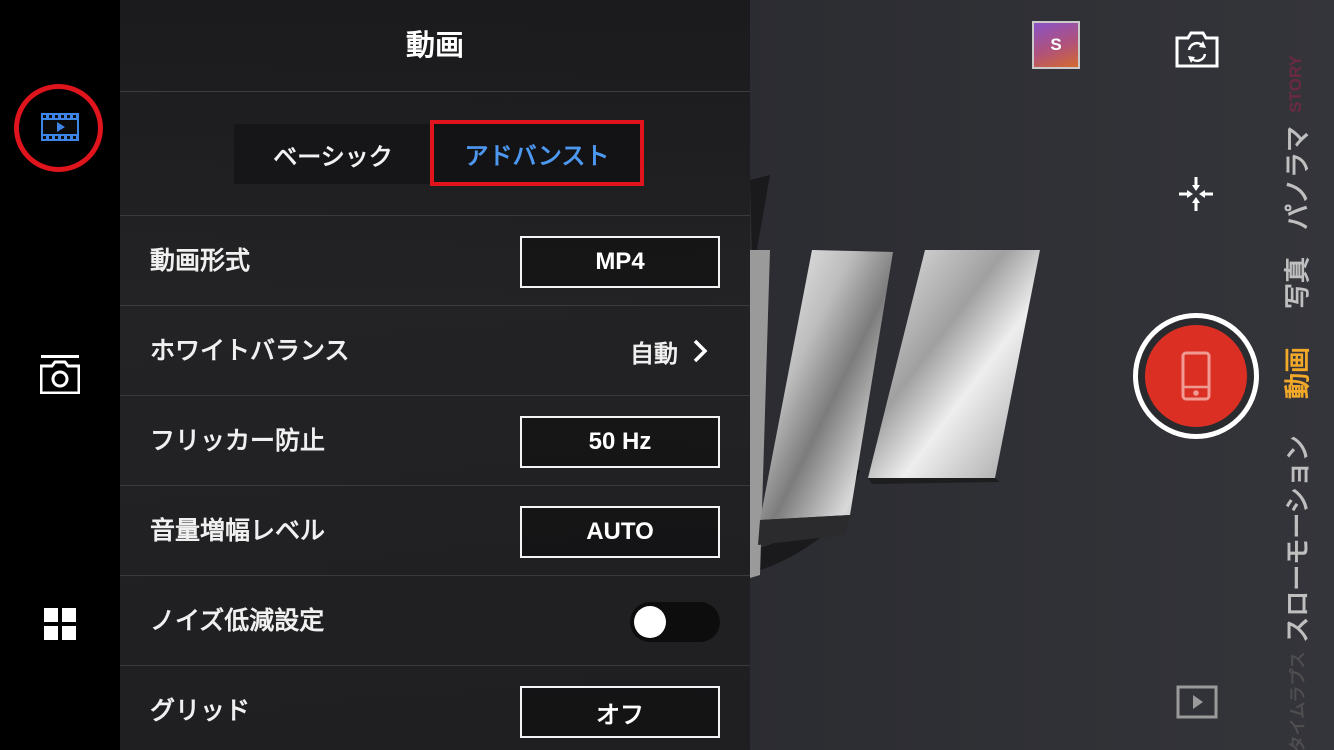 The height and width of the screenshot is (750, 1334). I want to click on phone-icon, so click(1196, 376).